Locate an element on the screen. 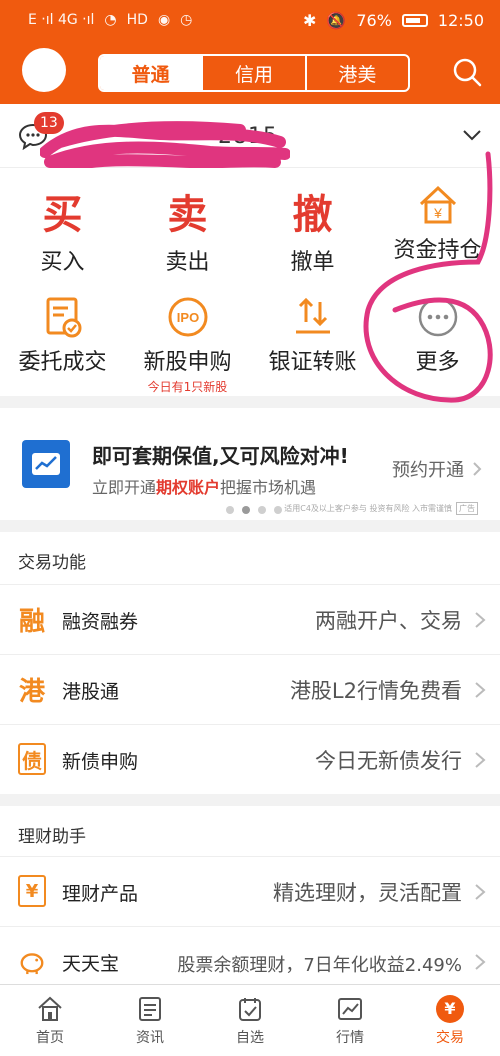 This screenshot has width=500, height=1056. search-button is located at coordinates (467, 72).